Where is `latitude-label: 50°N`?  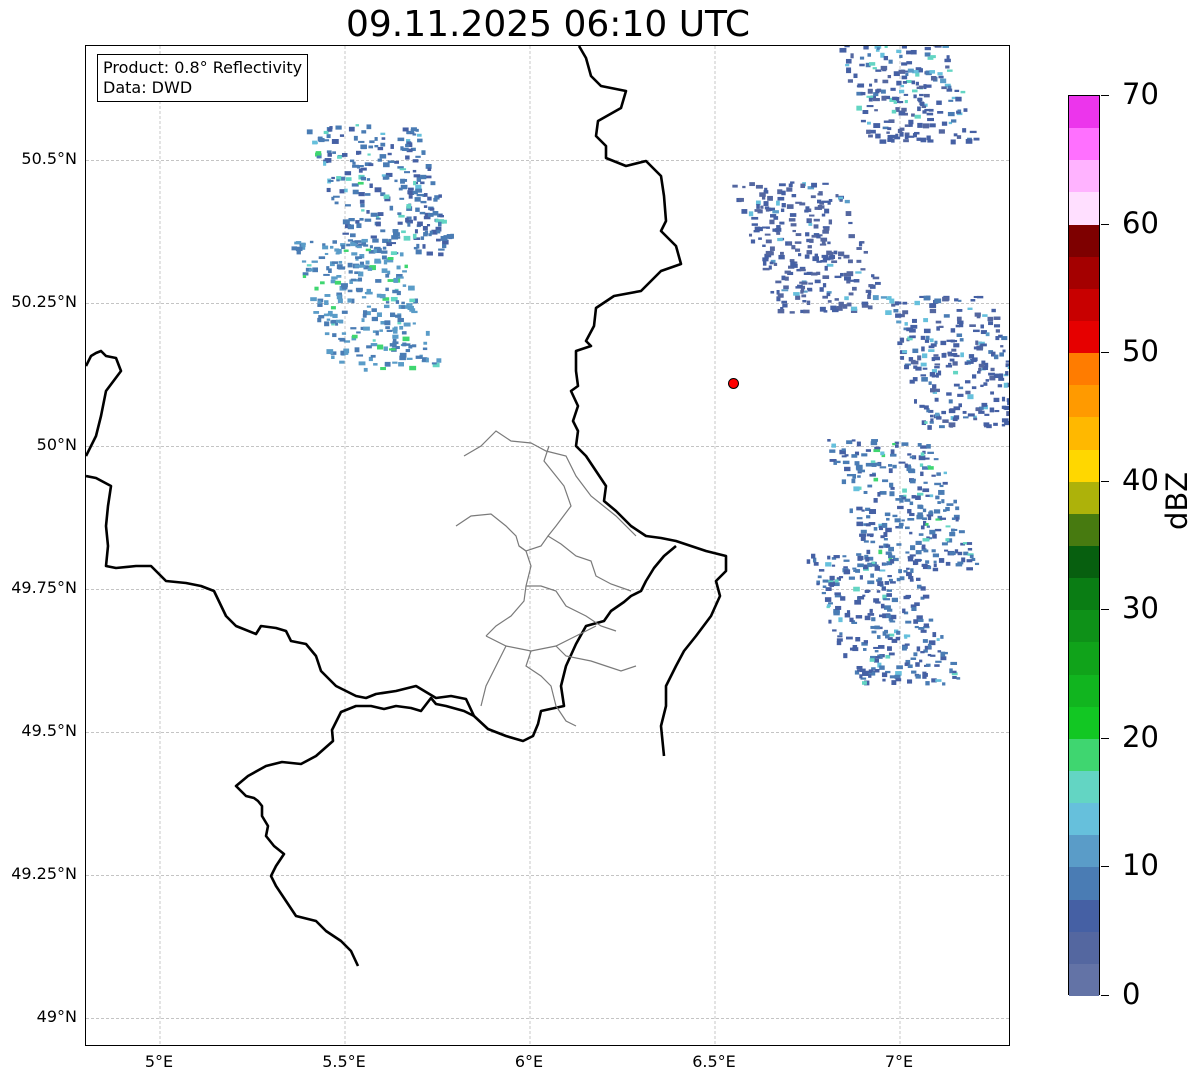 latitude-label: 50°N is located at coordinates (56, 445).